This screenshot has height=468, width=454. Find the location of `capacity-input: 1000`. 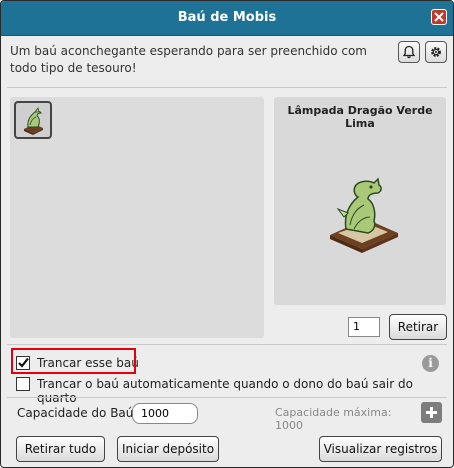

capacity-input: 1000 is located at coordinates (165, 413).